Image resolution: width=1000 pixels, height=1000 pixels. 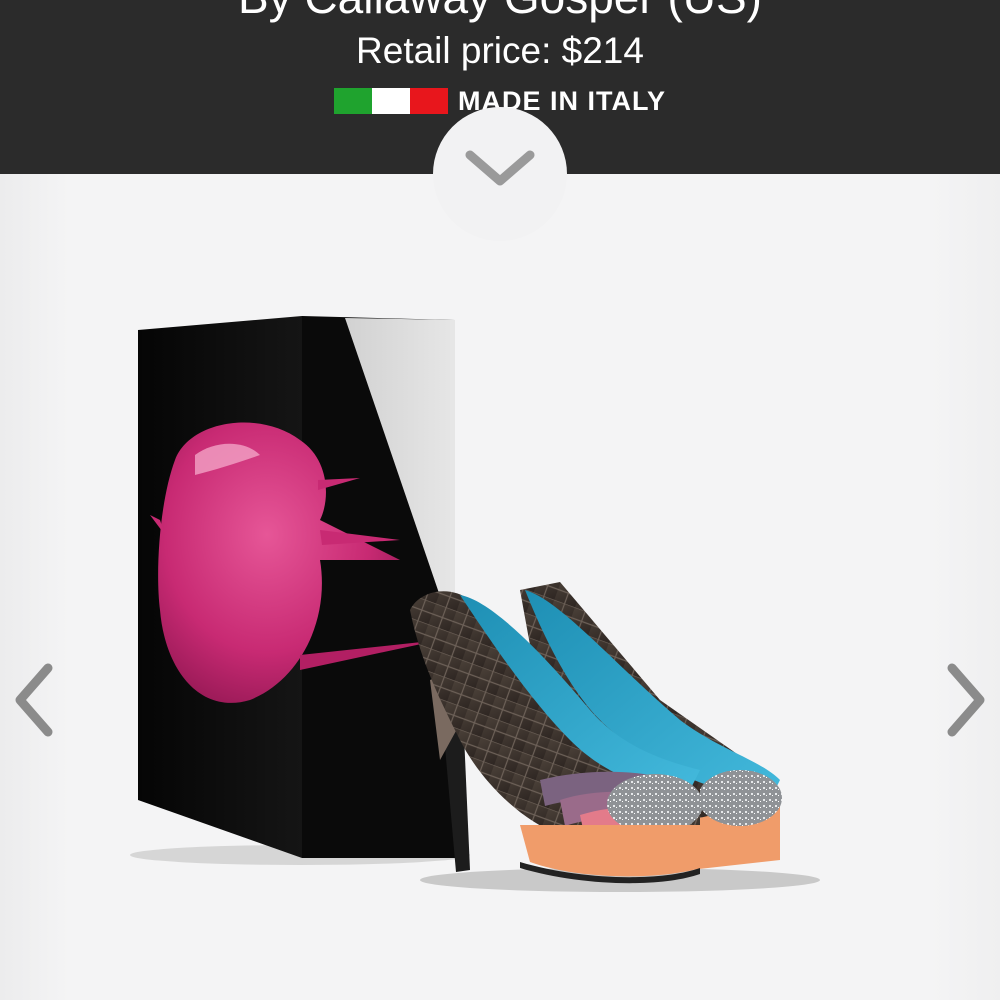 I want to click on expand-details-button, so click(x=500, y=174).